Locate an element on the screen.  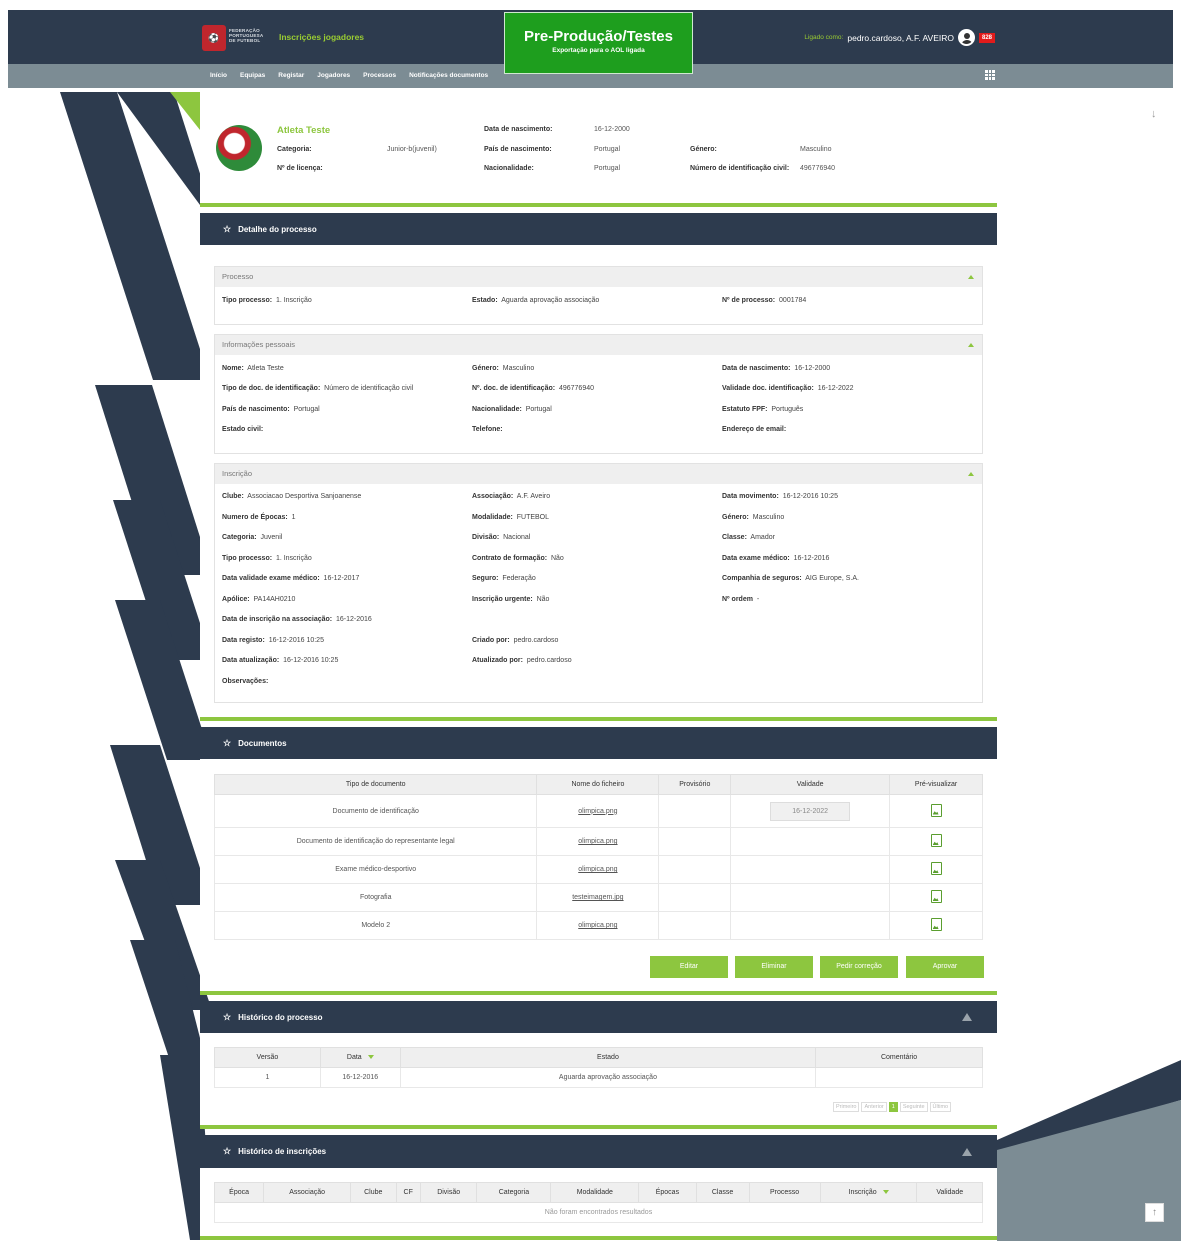
col-inscricoes: Divisão is located at coordinates (448, 1192).